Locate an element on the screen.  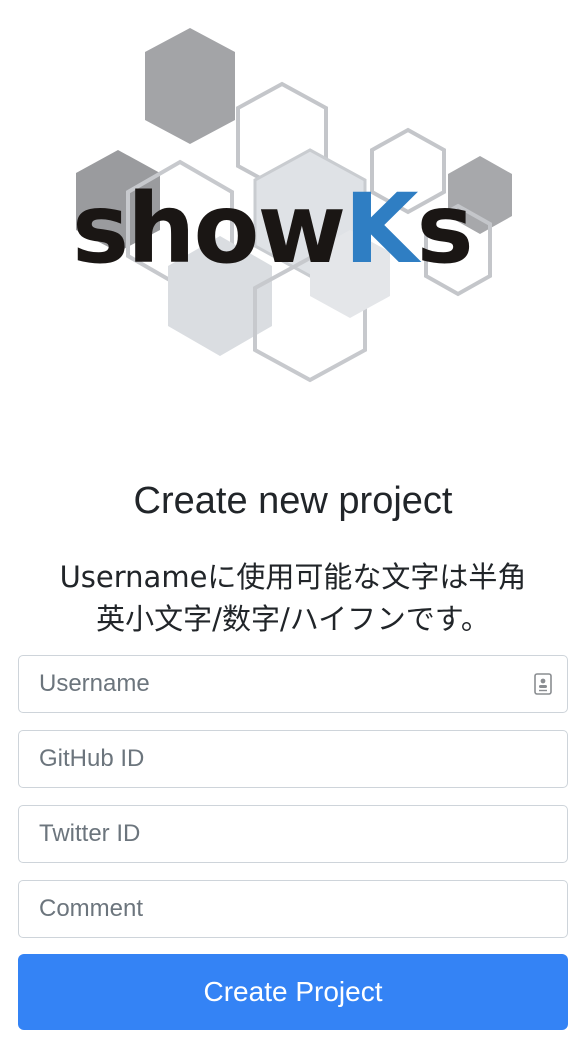
page-title: Create new project is located at coordinates (293, 501).